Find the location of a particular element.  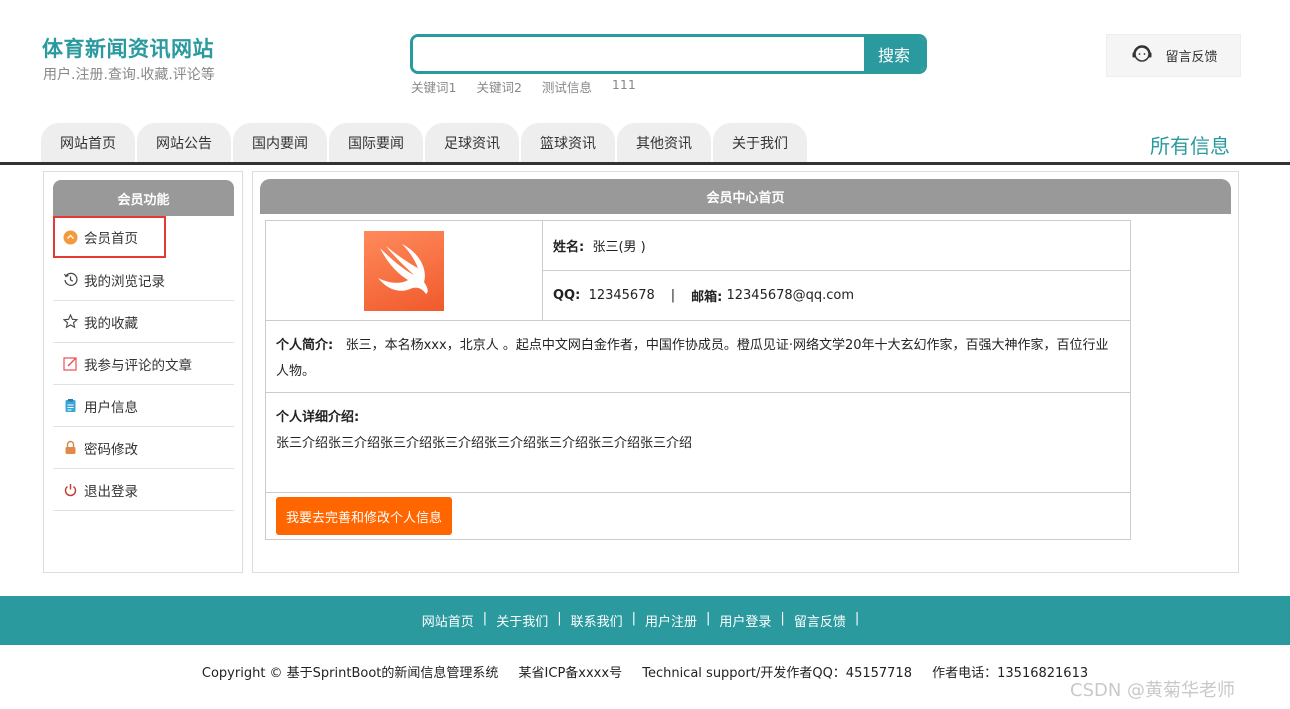

avatar is located at coordinates (404, 270).